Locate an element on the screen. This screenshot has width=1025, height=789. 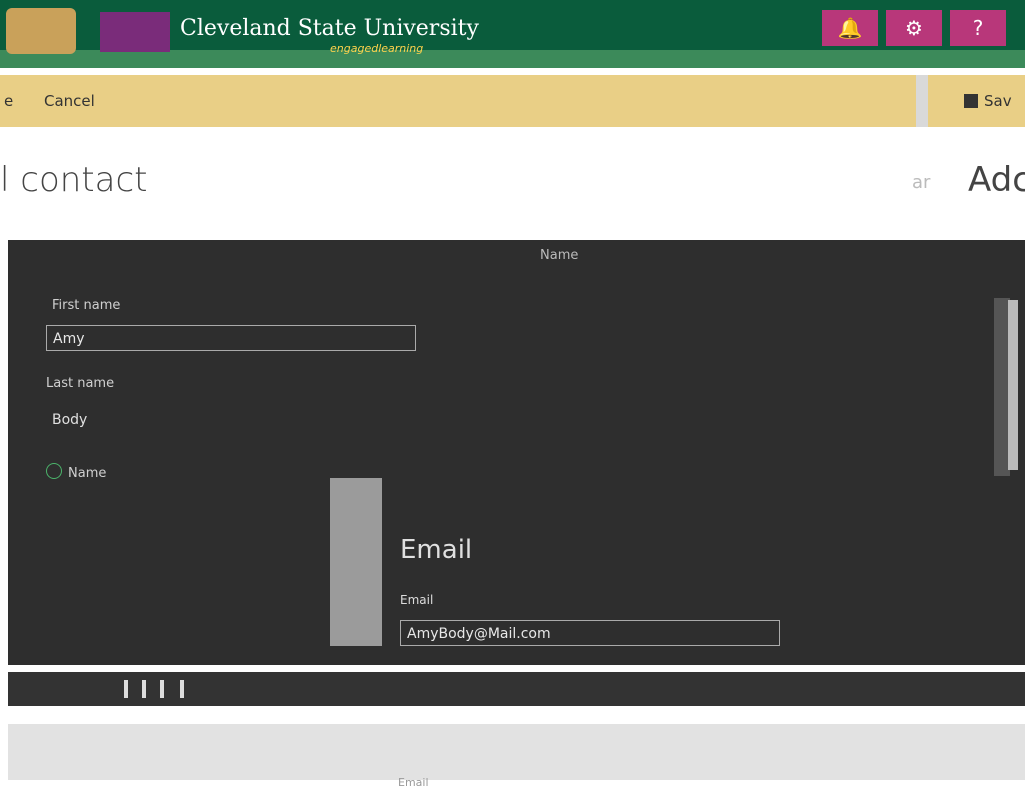
command-bar-divider is located at coordinates (922, 101).